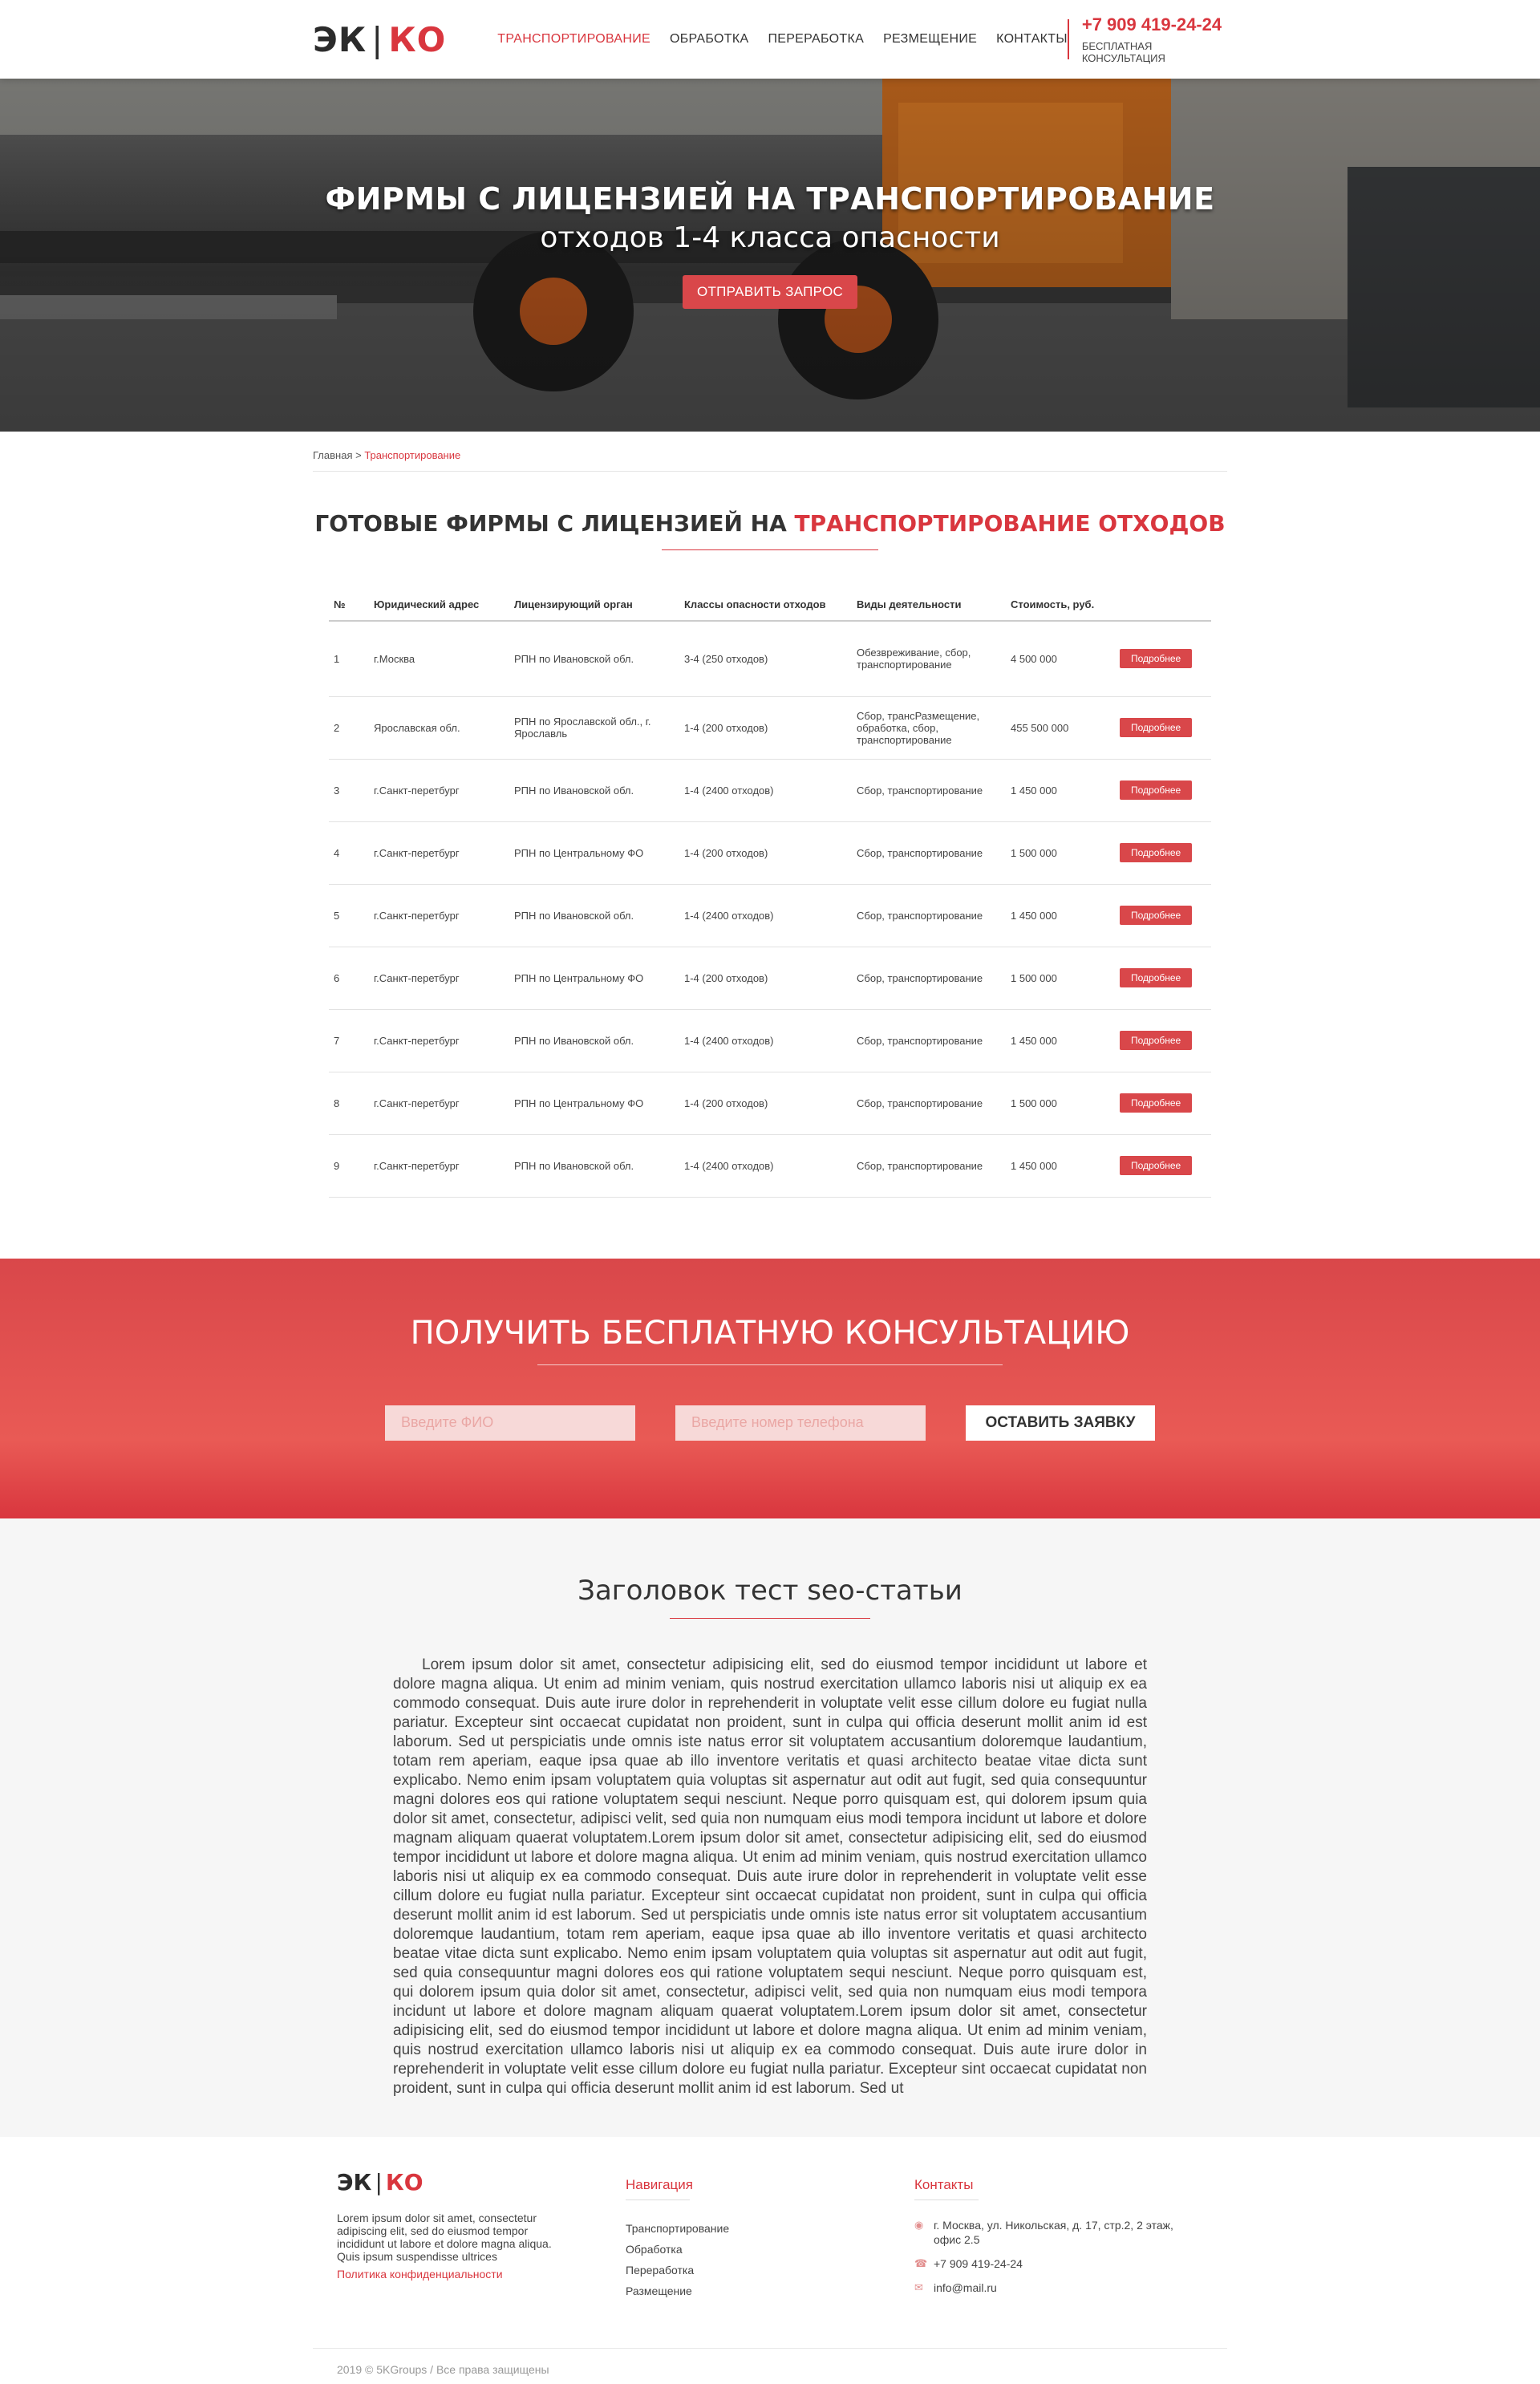 This screenshot has height=2384, width=1540. What do you see at coordinates (770, 199) in the screenshot?
I see `hero-title: Фирмы с лицензией на транспортирование` at bounding box center [770, 199].